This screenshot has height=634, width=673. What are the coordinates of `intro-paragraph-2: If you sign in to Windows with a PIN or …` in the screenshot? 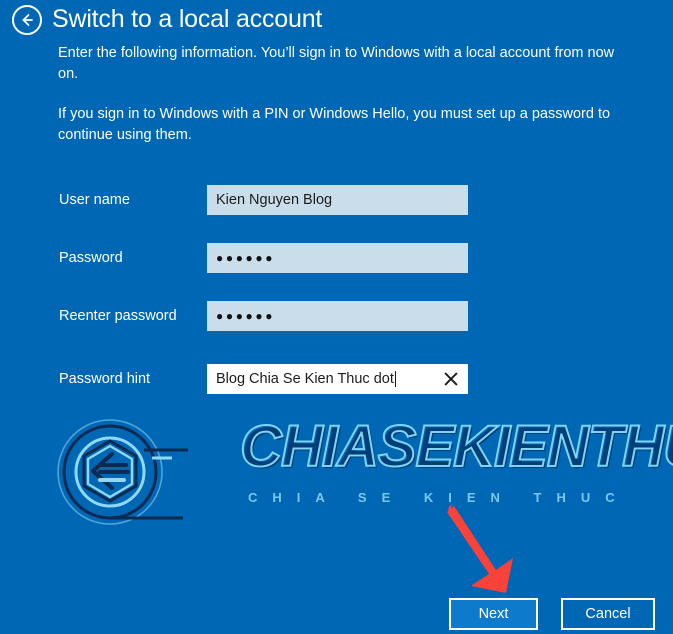 It's located at (334, 124).